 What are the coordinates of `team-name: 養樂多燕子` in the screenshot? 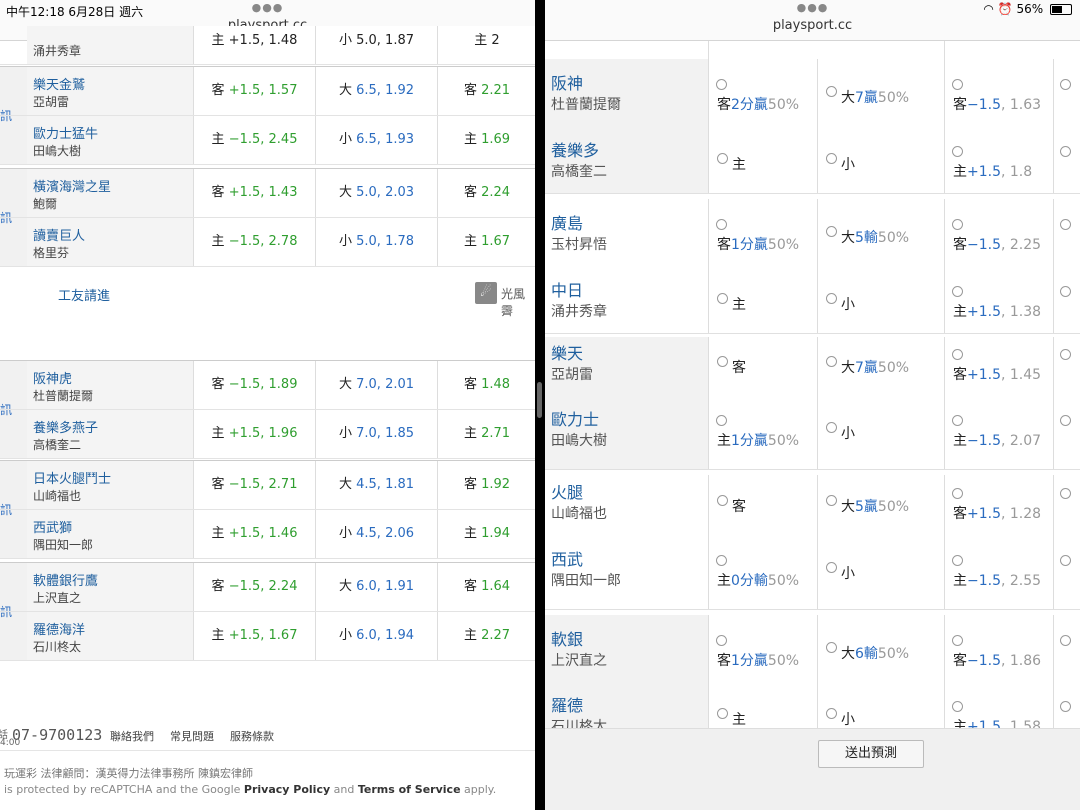 It's located at (65, 426).